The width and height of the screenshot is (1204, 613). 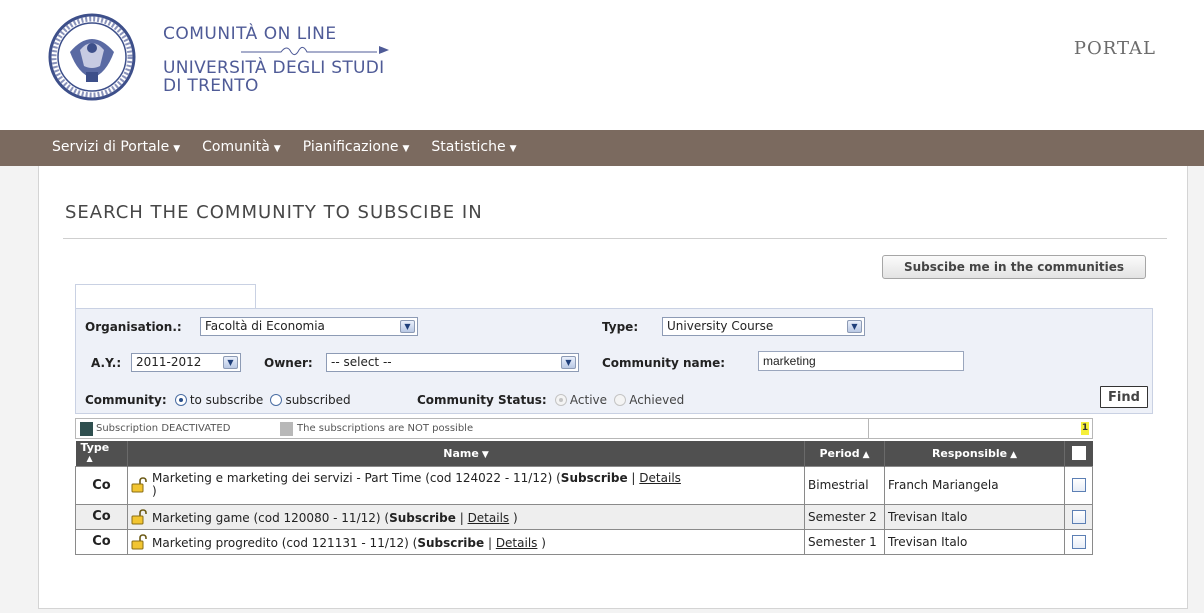 I want to click on organisation-select: Facoltà di Economia ▼, so click(x=309, y=326).